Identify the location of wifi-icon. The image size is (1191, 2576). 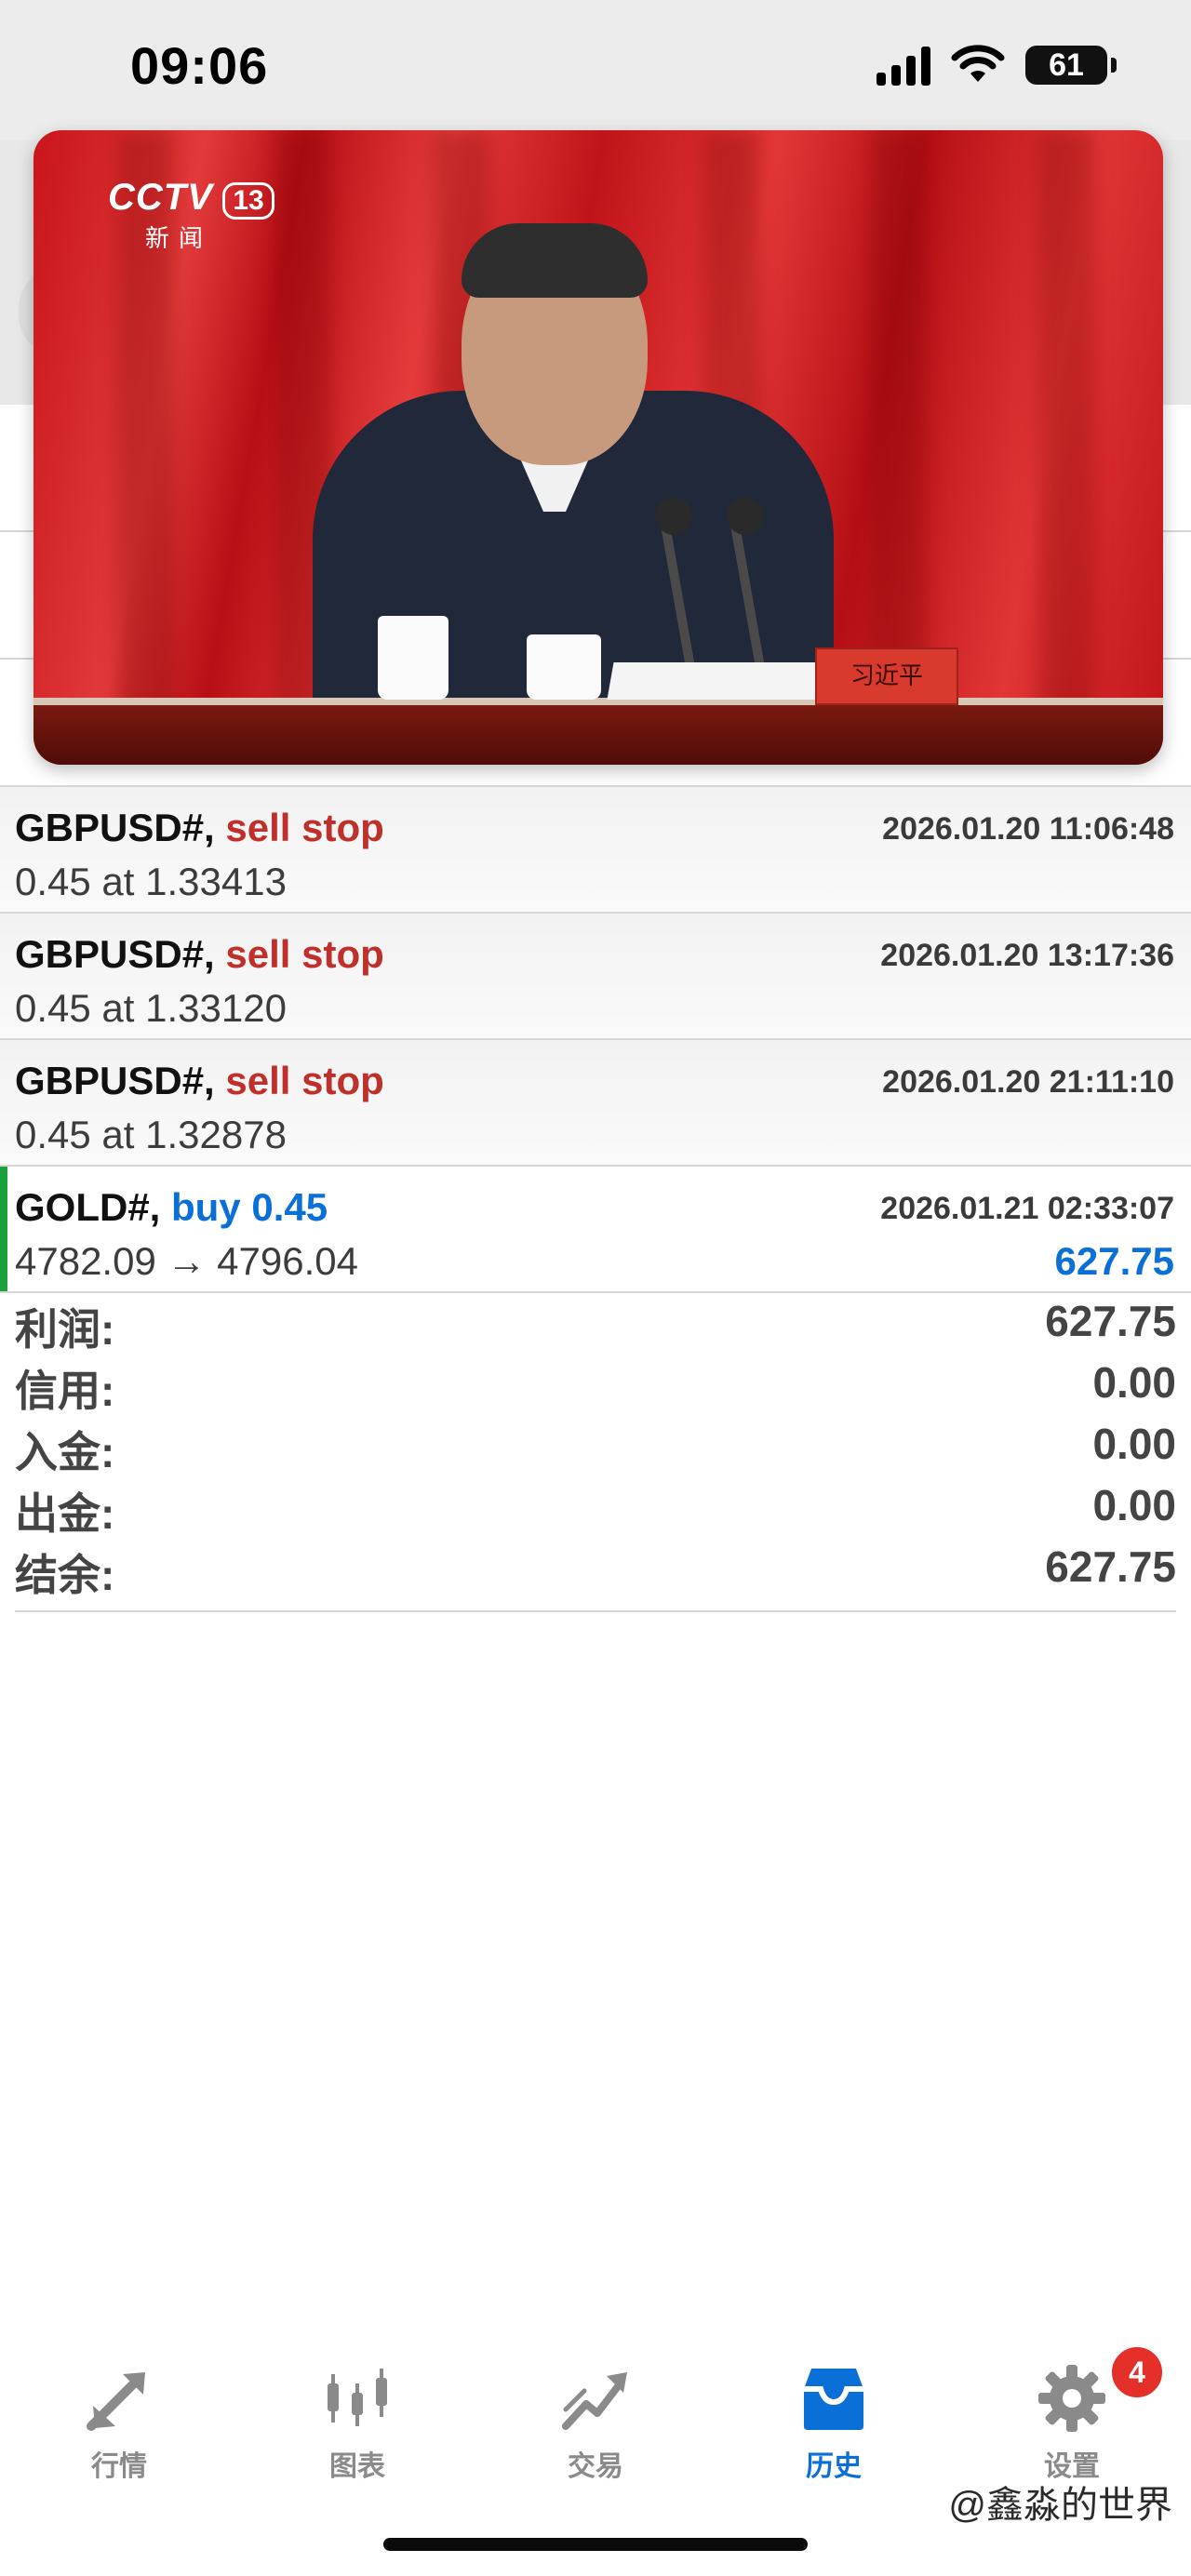
(978, 63).